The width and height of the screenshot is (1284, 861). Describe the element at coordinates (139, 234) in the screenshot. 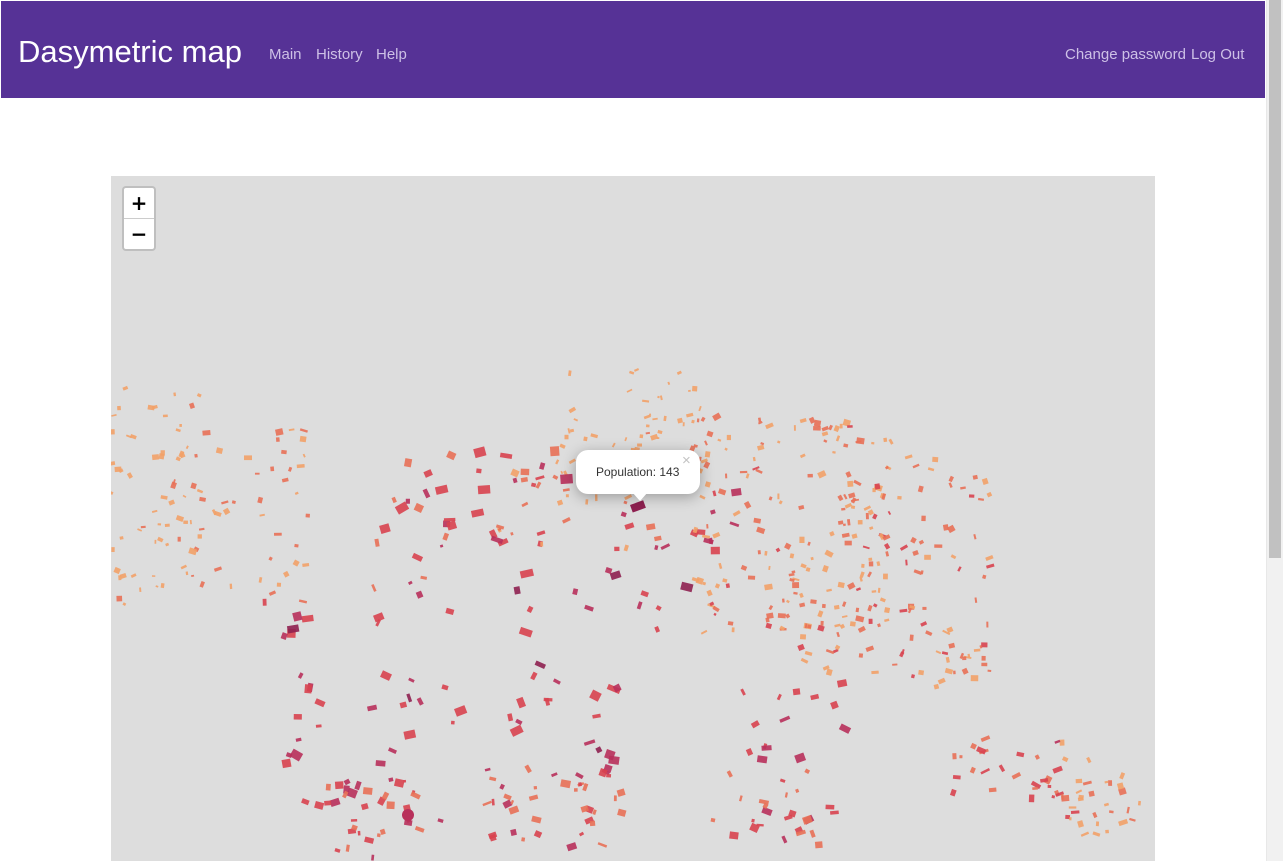

I see `zoom-out-button: −` at that location.